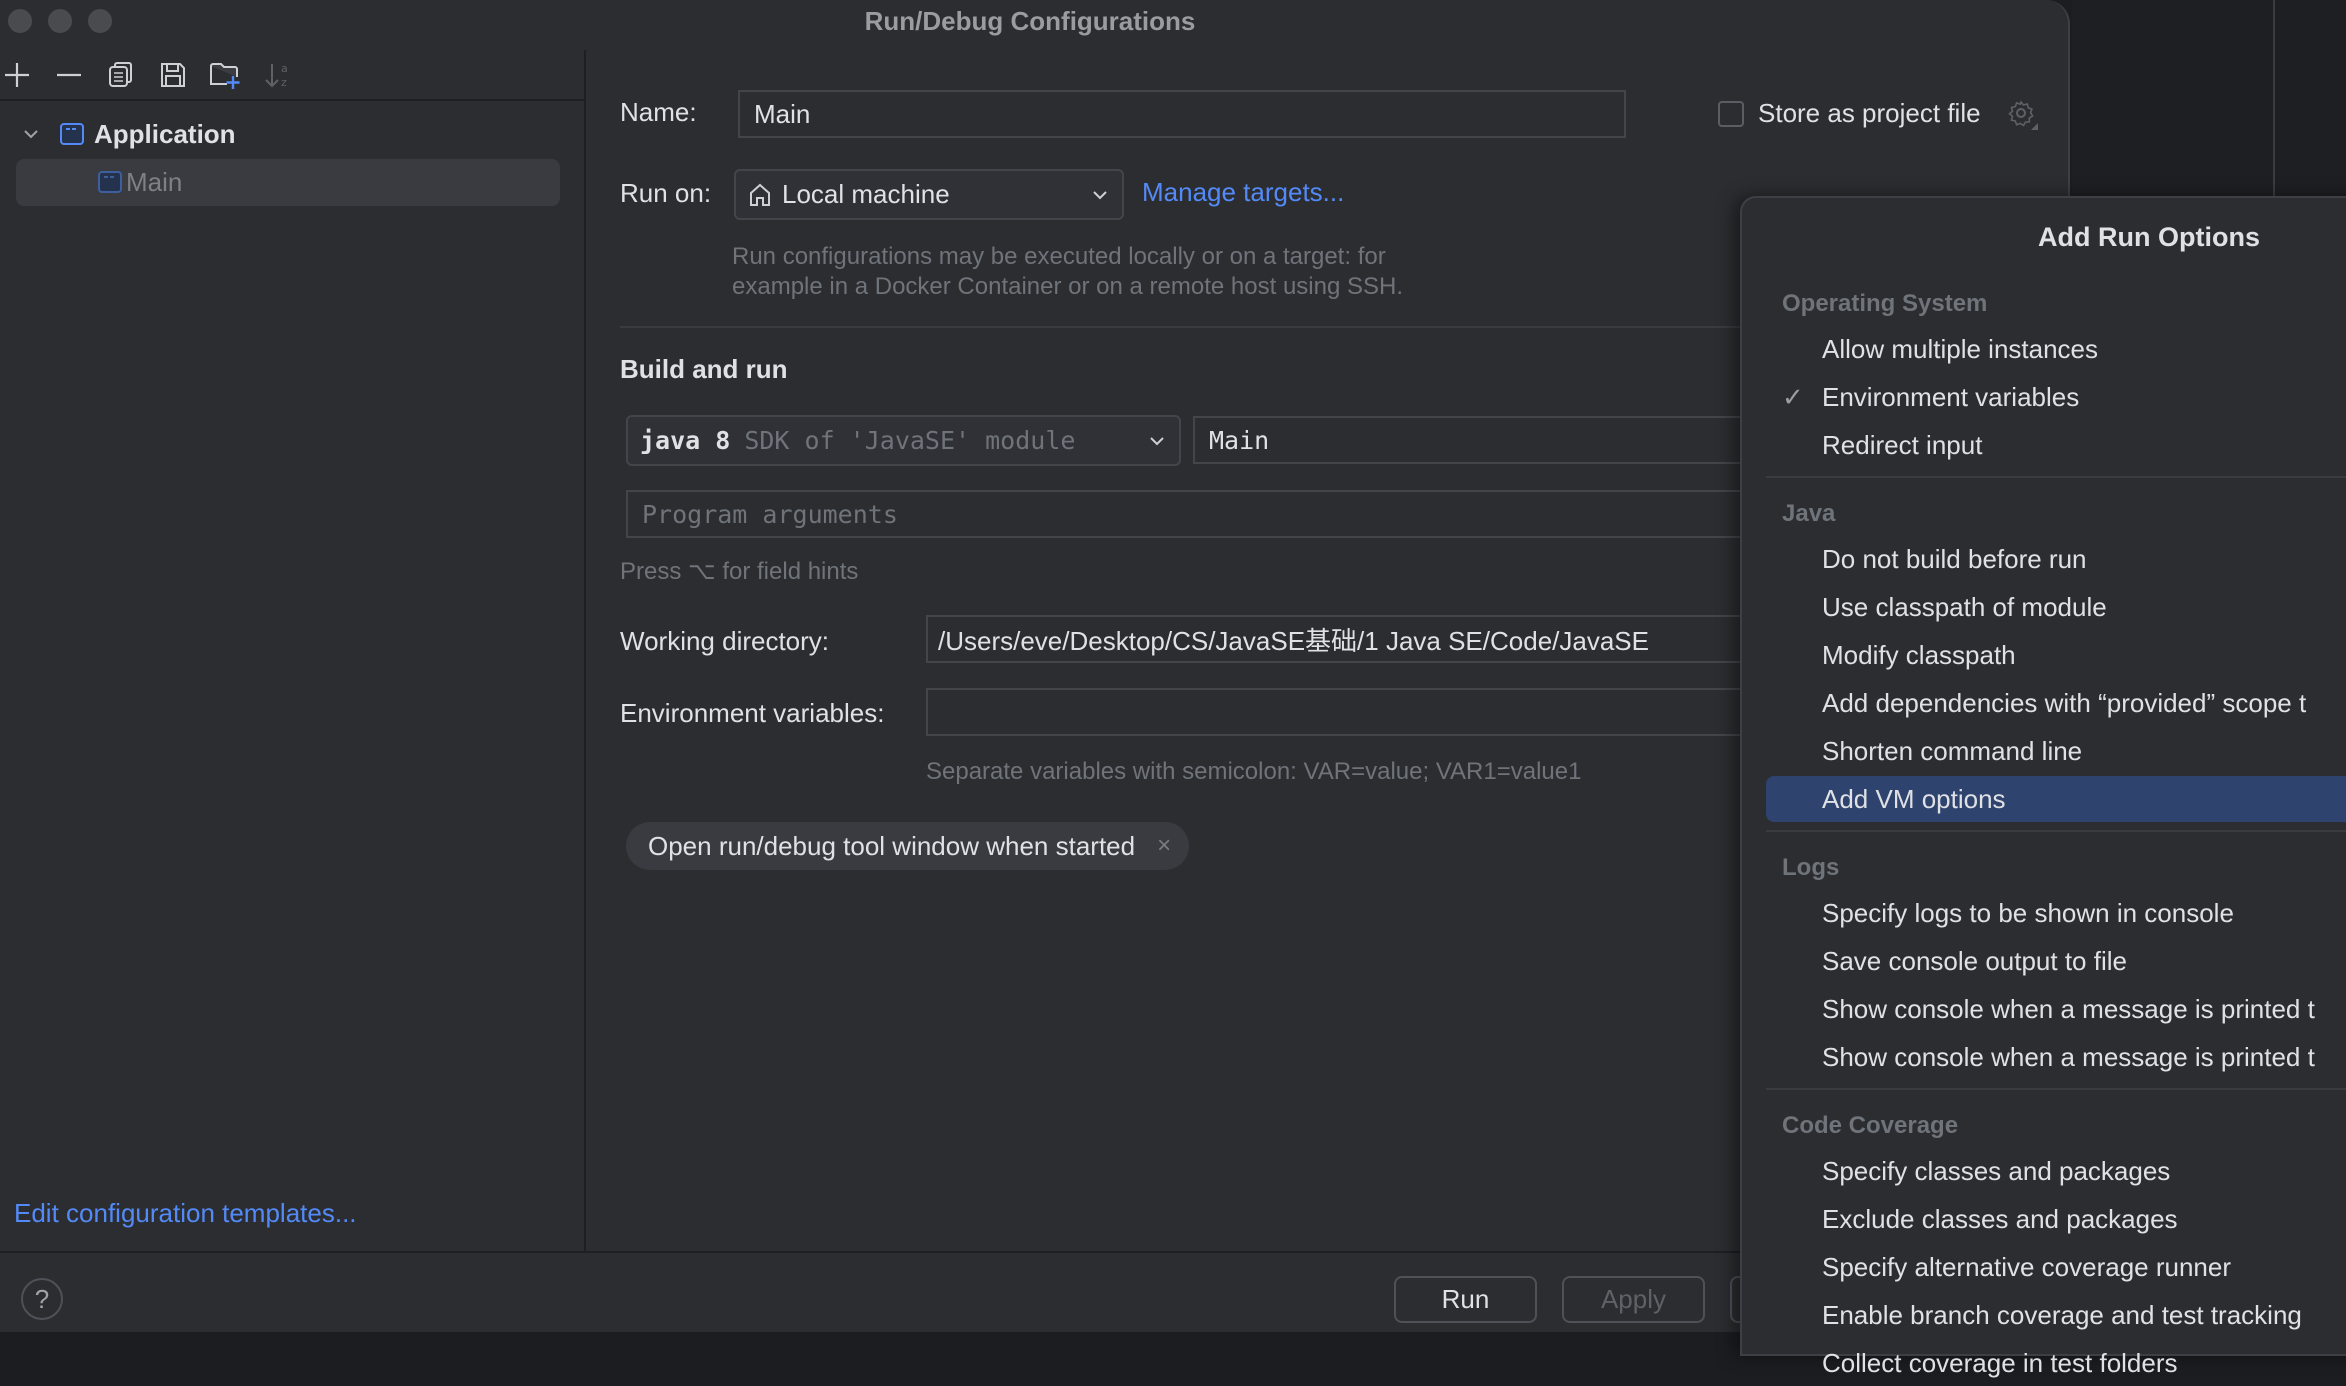 The height and width of the screenshot is (1386, 2346). What do you see at coordinates (2022, 114) in the screenshot?
I see `gear-icon` at bounding box center [2022, 114].